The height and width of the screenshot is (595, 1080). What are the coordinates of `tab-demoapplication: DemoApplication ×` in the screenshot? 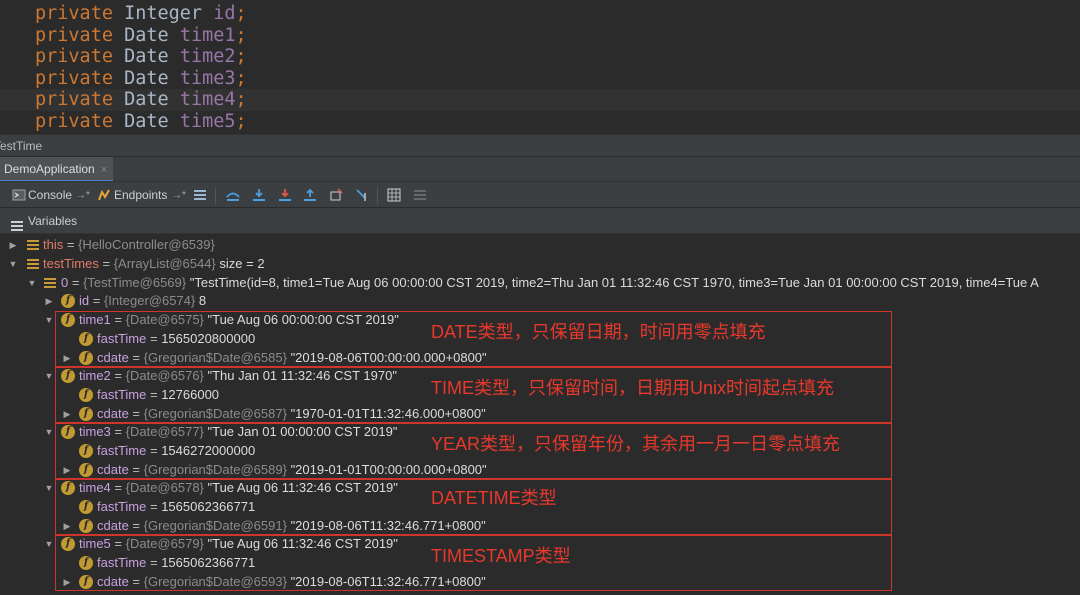 It's located at (57, 169).